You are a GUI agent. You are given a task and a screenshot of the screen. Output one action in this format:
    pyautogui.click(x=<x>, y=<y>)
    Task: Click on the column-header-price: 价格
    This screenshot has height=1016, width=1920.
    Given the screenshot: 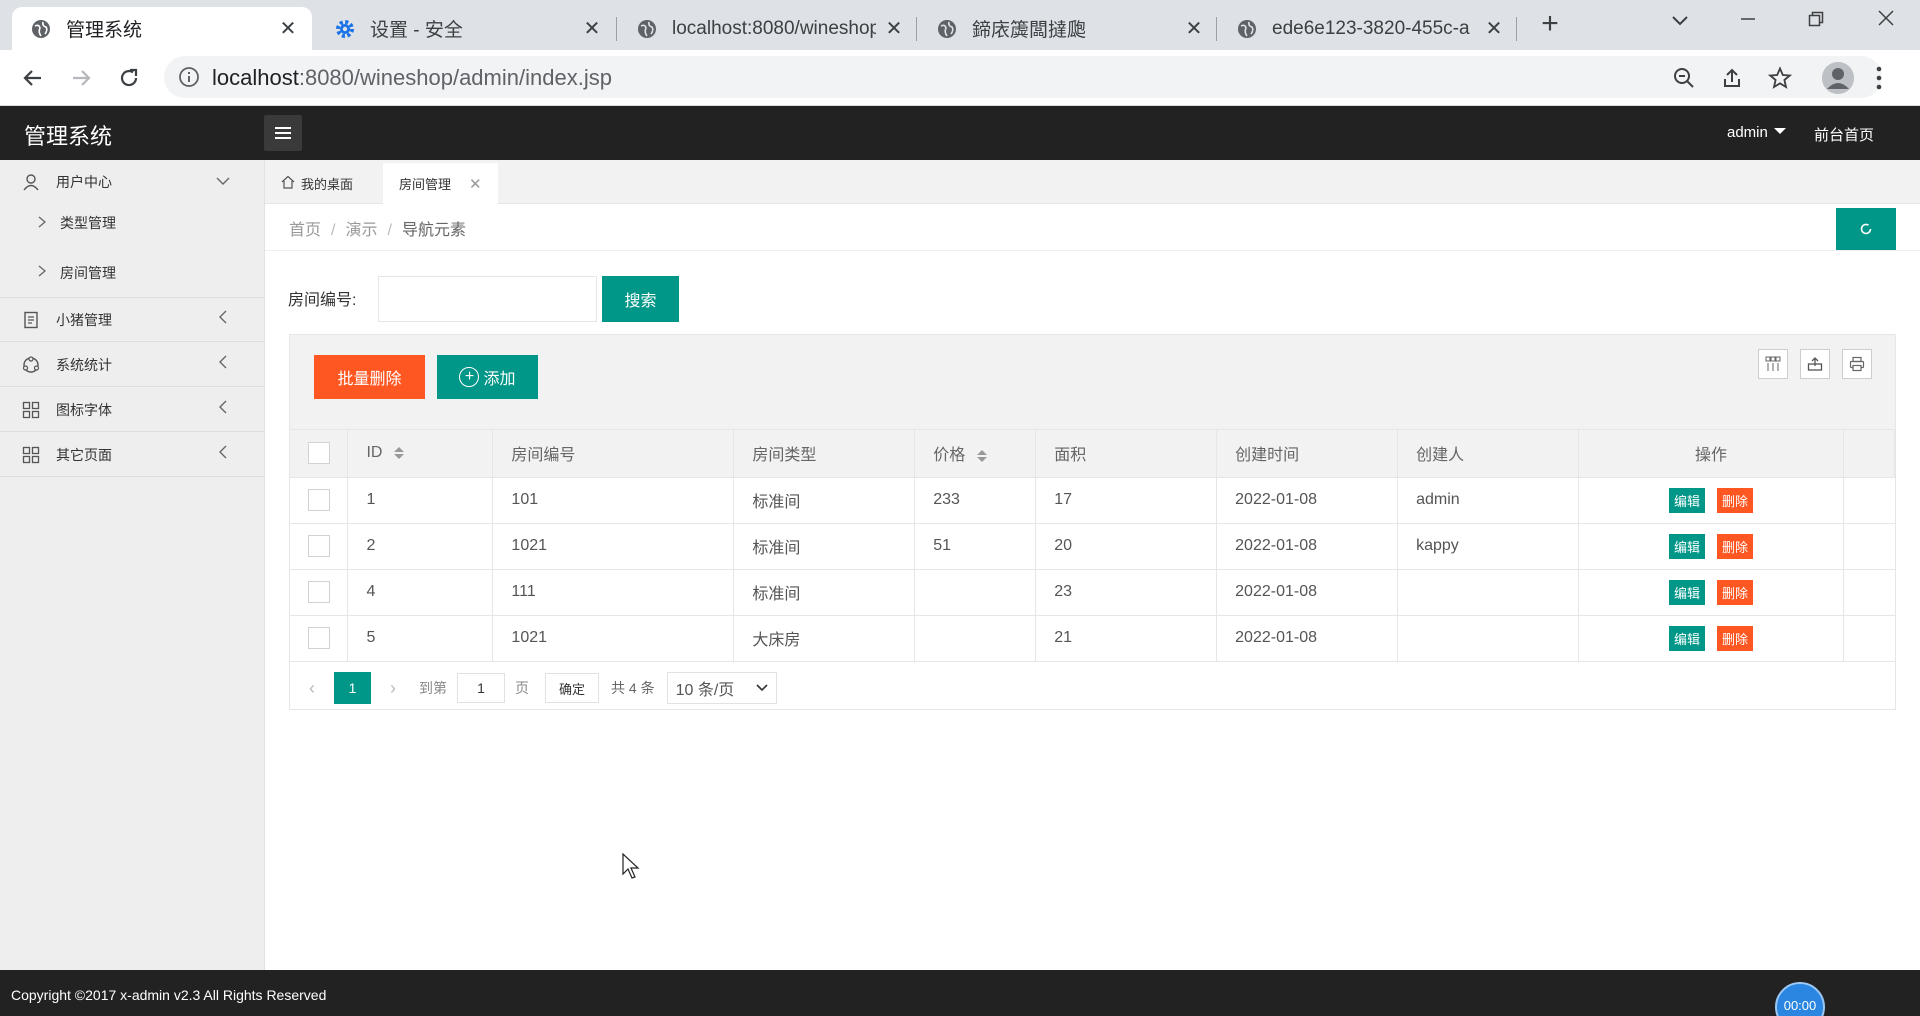 What is the action you would take?
    pyautogui.click(x=975, y=454)
    